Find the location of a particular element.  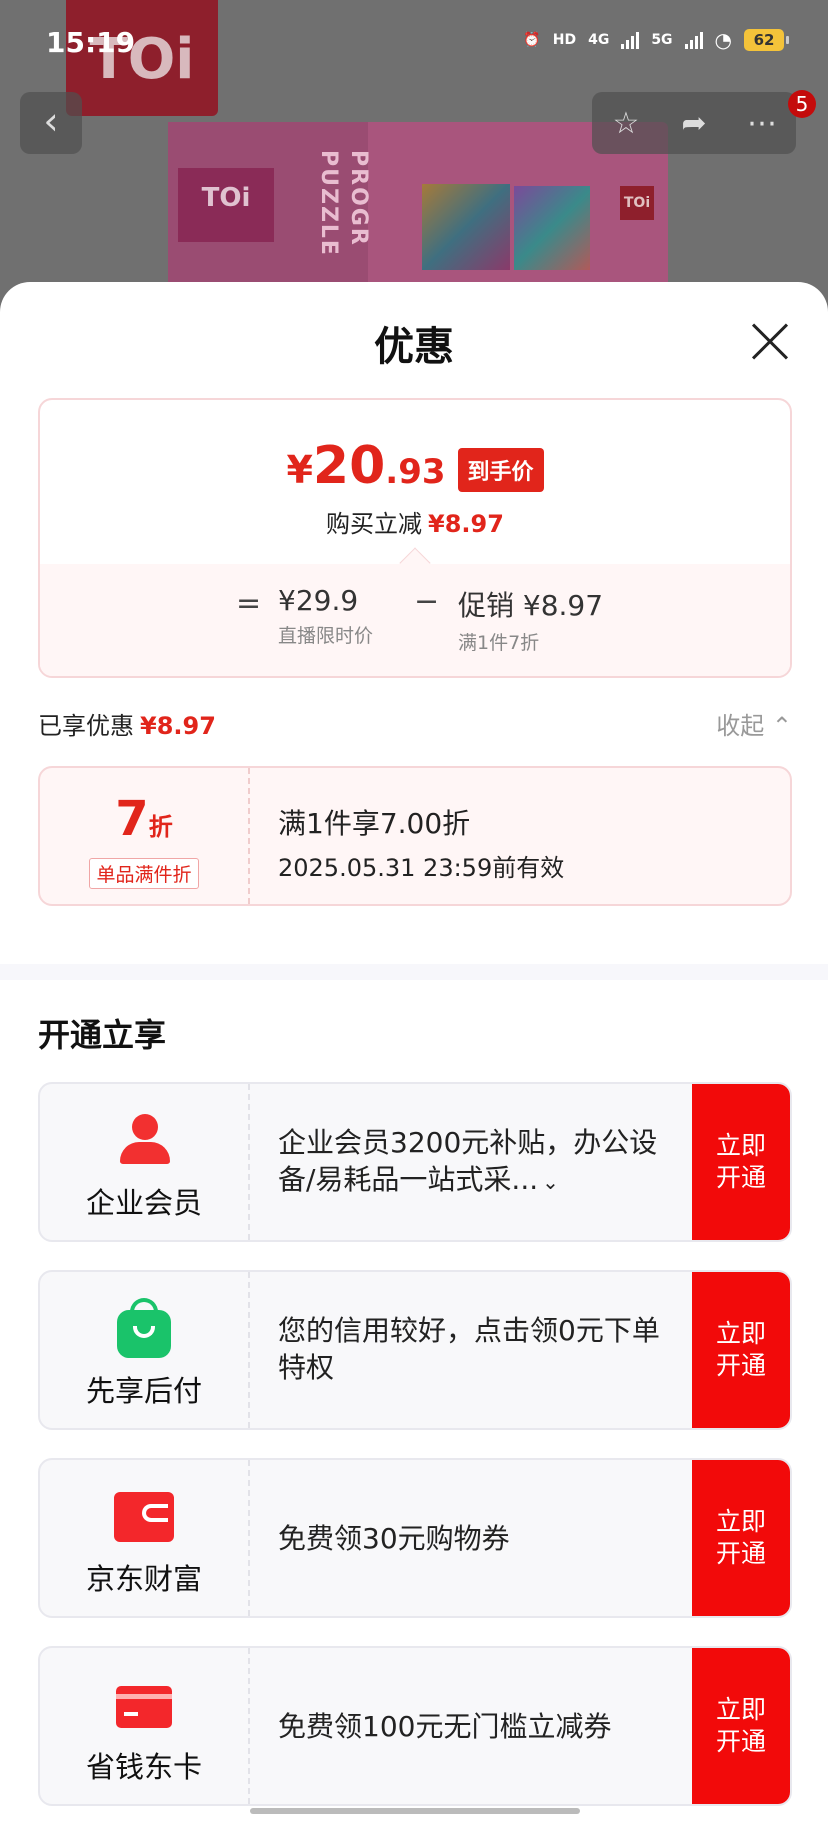

service-name: 京东财富 is located at coordinates (143, 1579).